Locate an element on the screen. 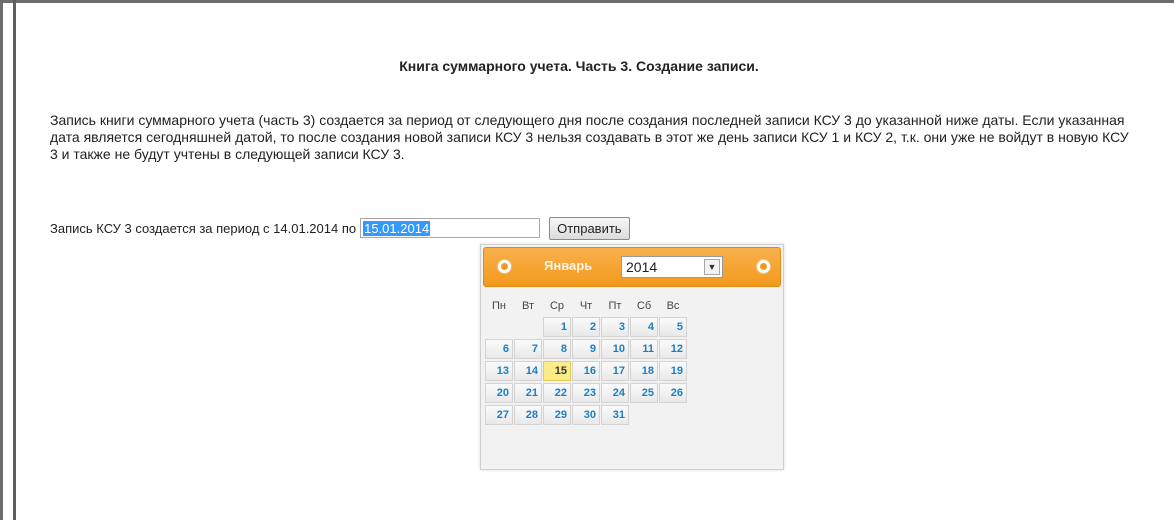 The image size is (1174, 520). next-month-icon is located at coordinates (763, 266).